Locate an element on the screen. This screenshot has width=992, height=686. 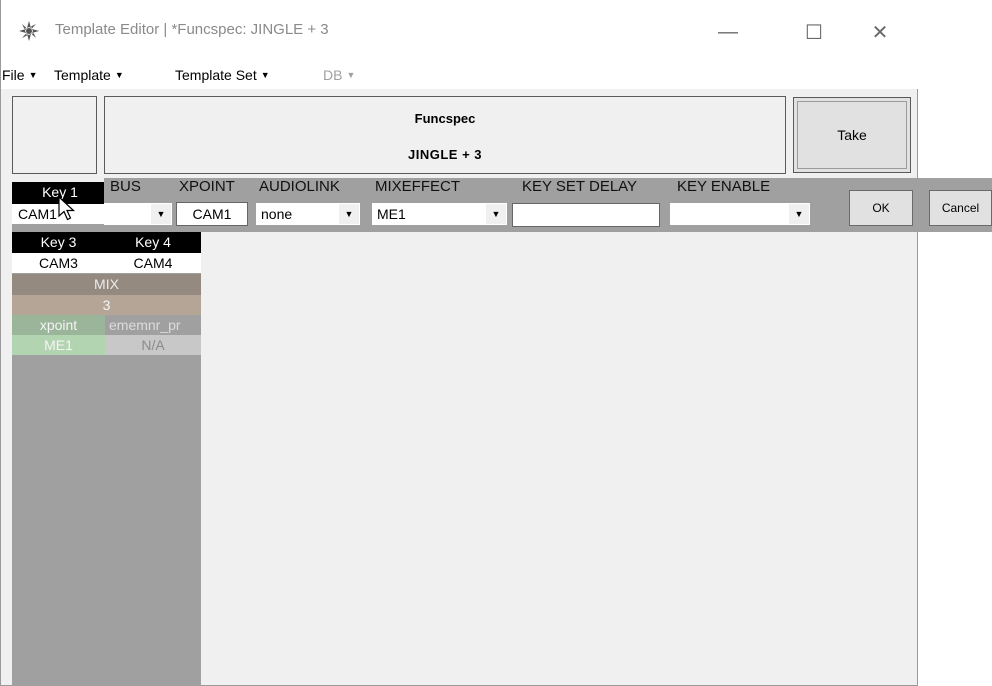
close-button: ✕ is located at coordinates (880, 32).